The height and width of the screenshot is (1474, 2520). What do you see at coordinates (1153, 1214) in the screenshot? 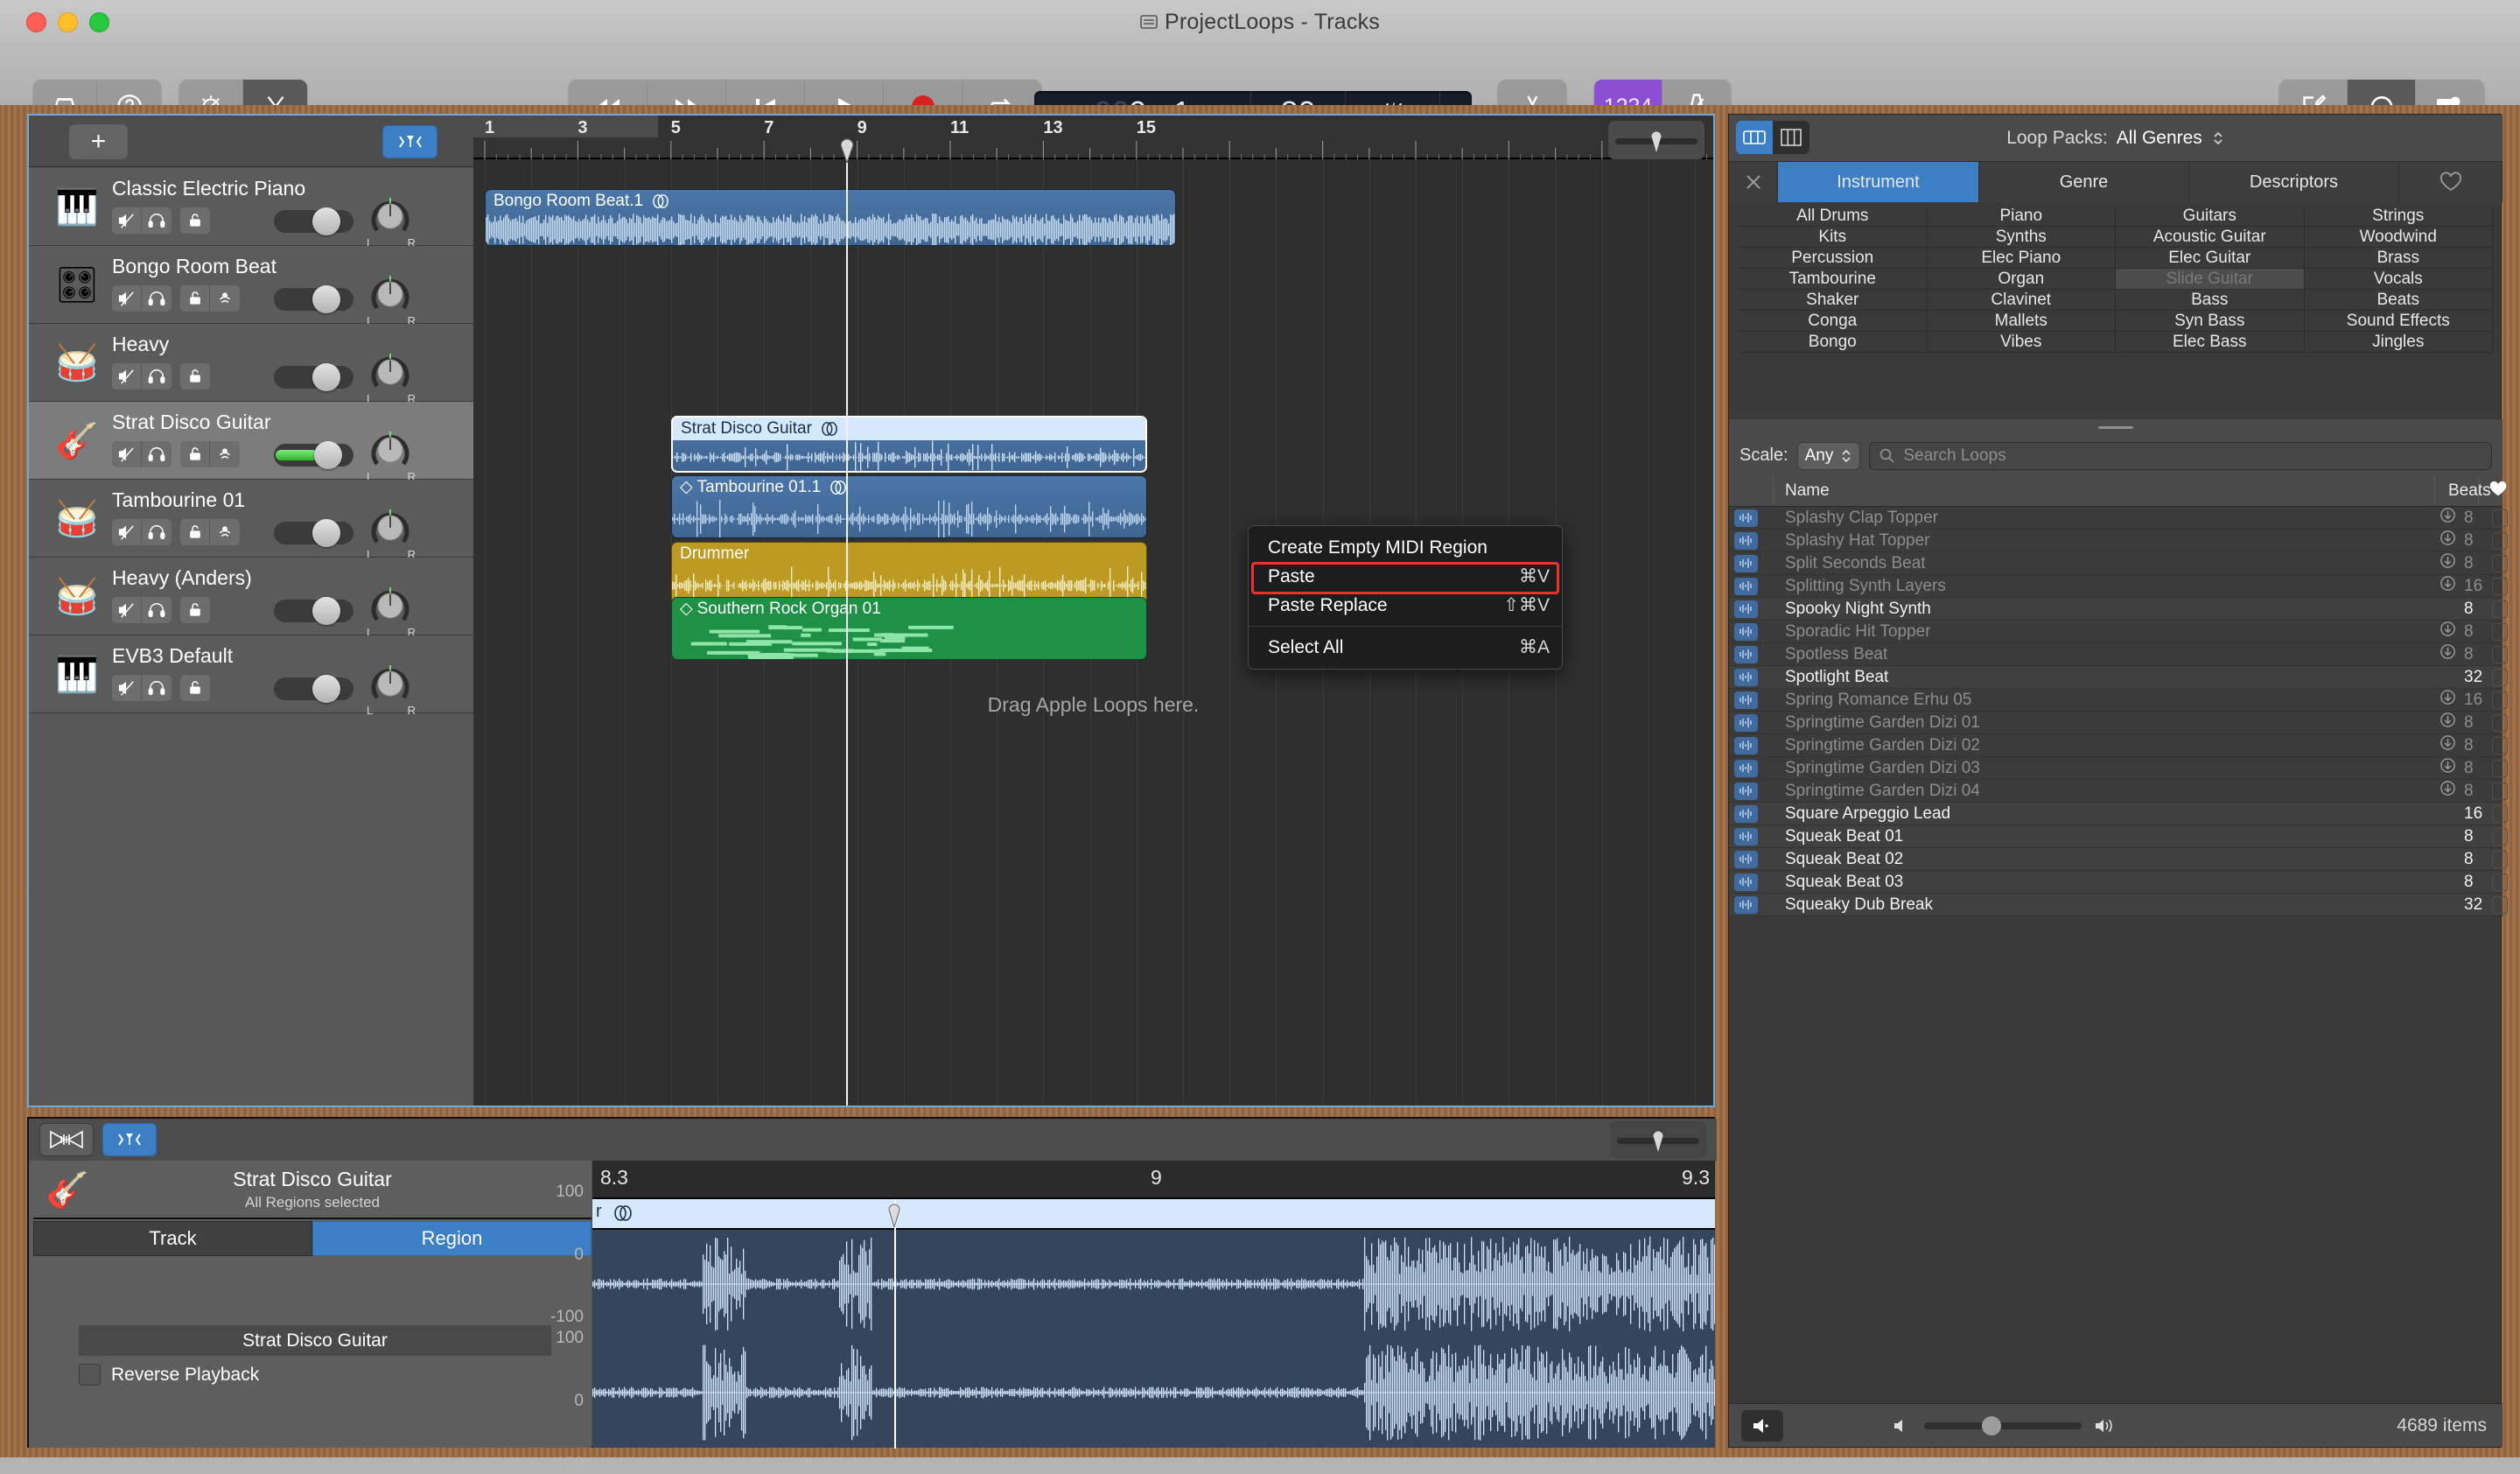
I see `editor-region-header: r` at bounding box center [1153, 1214].